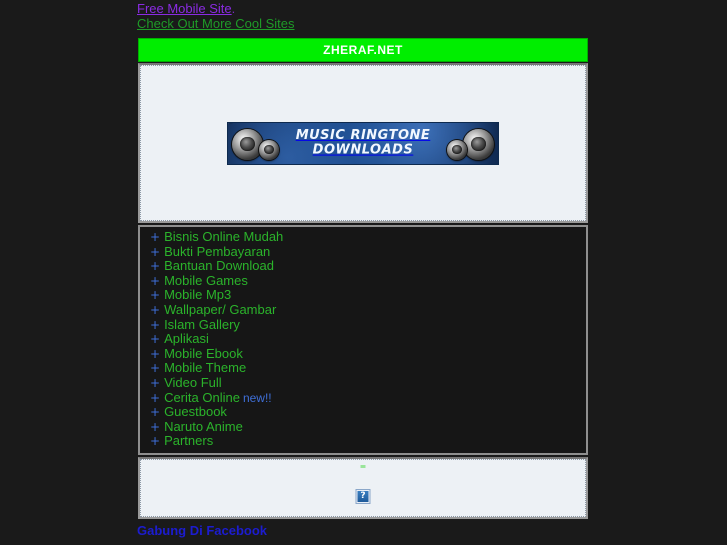 The width and height of the screenshot is (727, 545). Describe the element at coordinates (186, 338) in the screenshot. I see `menu-link: Aplikasi` at that location.